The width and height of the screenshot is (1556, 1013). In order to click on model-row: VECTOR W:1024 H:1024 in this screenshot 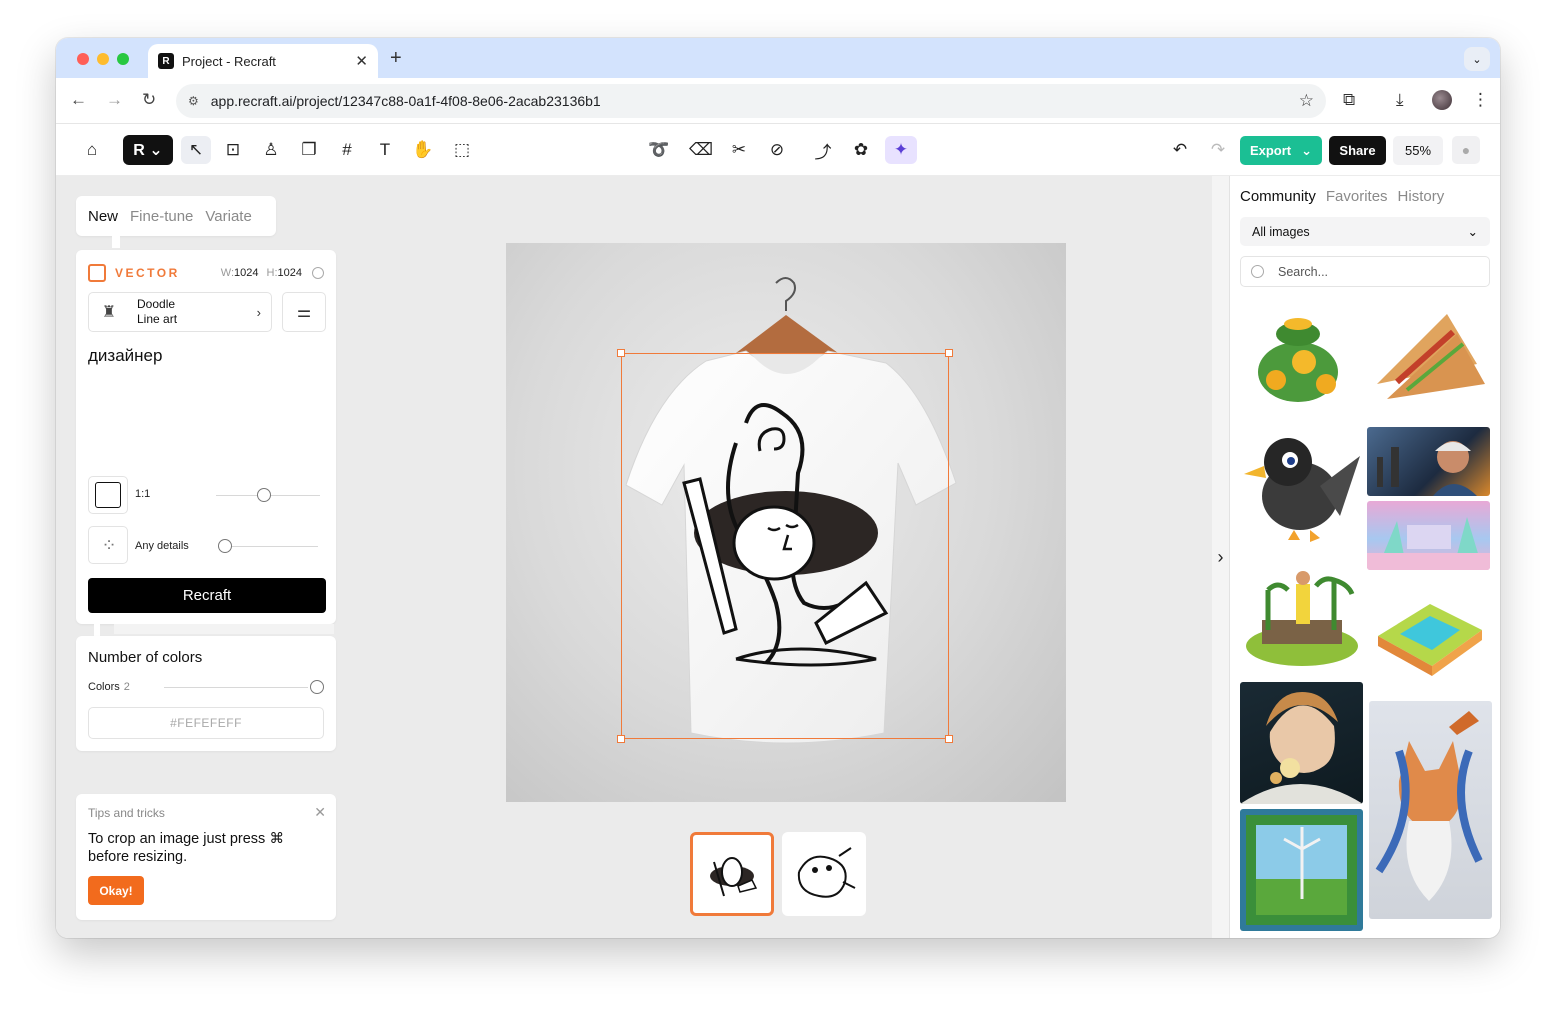, I will do `click(206, 273)`.